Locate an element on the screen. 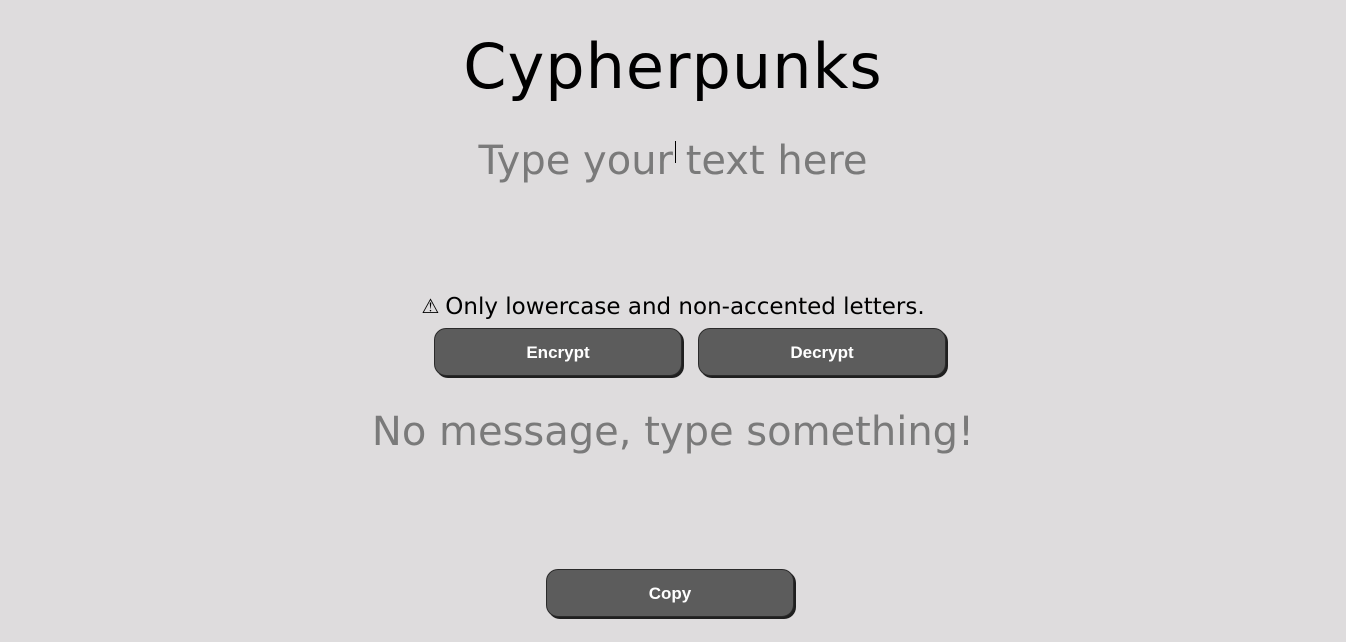 This screenshot has width=1346, height=642. message-input is located at coordinates (673, 197).